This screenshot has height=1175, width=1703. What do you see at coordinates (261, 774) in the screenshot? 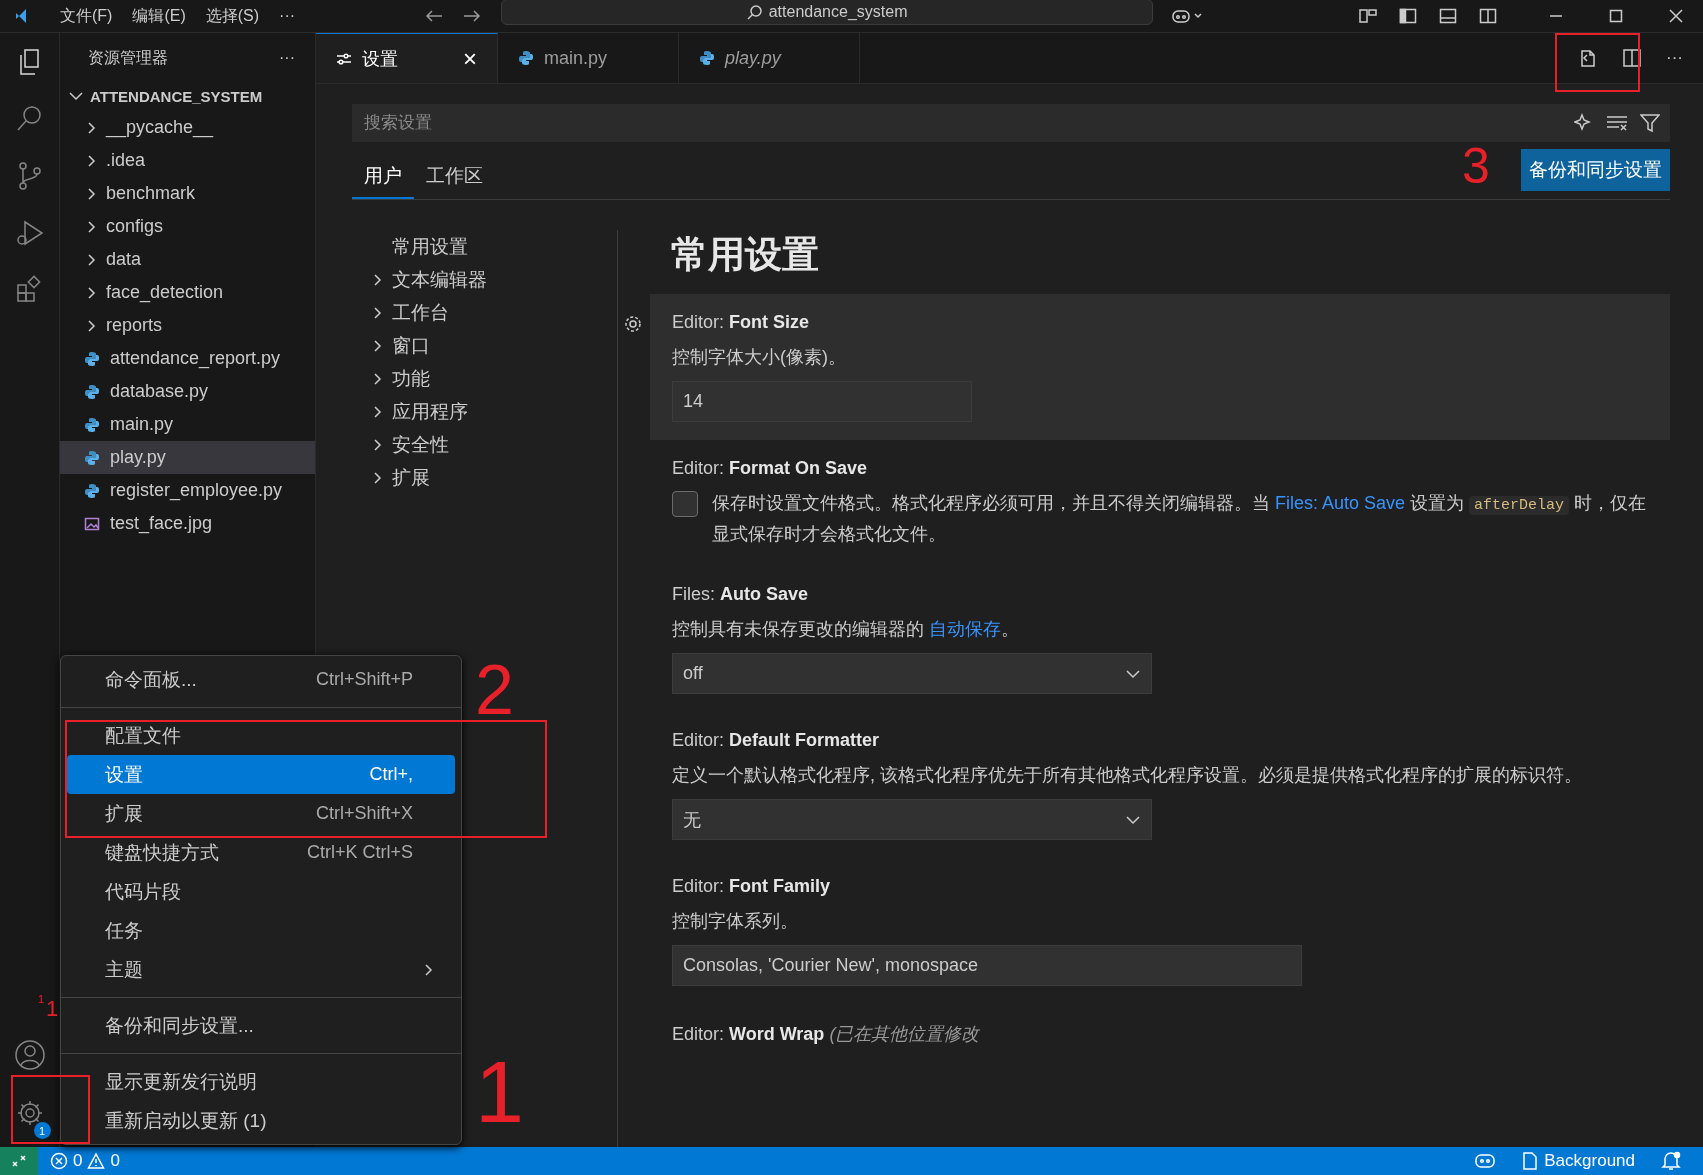
I see `menu-item: 设置 Ctrl+,` at bounding box center [261, 774].